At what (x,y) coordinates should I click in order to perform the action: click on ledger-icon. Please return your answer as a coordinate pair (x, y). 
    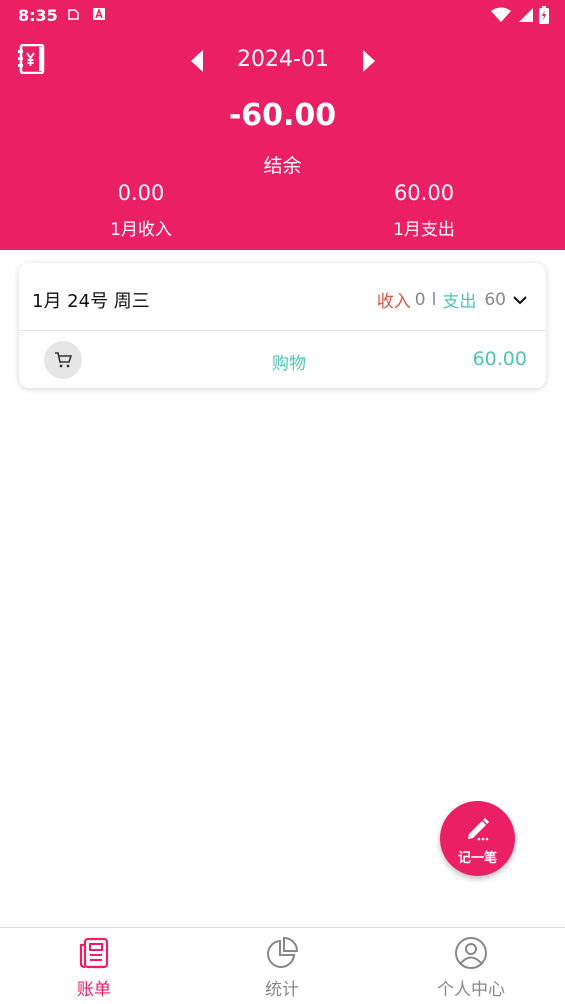
    Looking at the image, I should click on (32, 59).